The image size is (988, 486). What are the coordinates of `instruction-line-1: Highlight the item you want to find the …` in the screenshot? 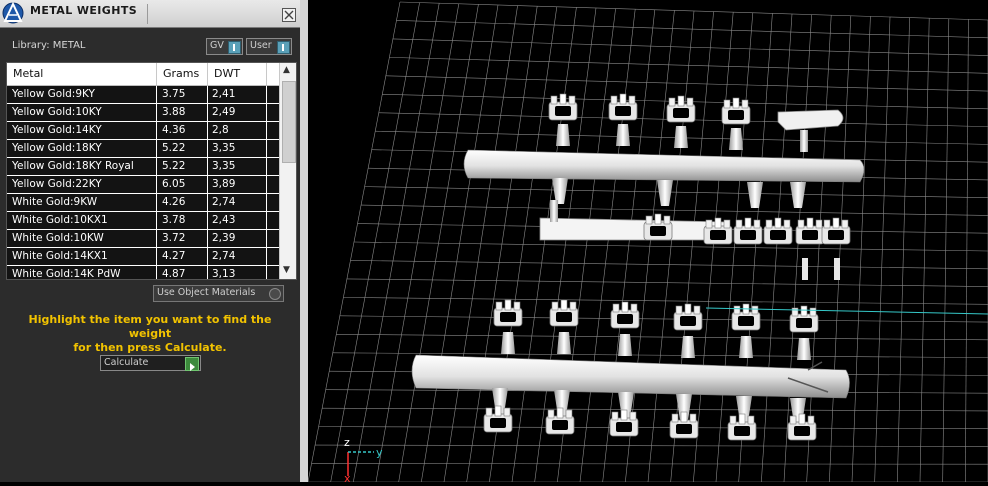 It's located at (150, 326).